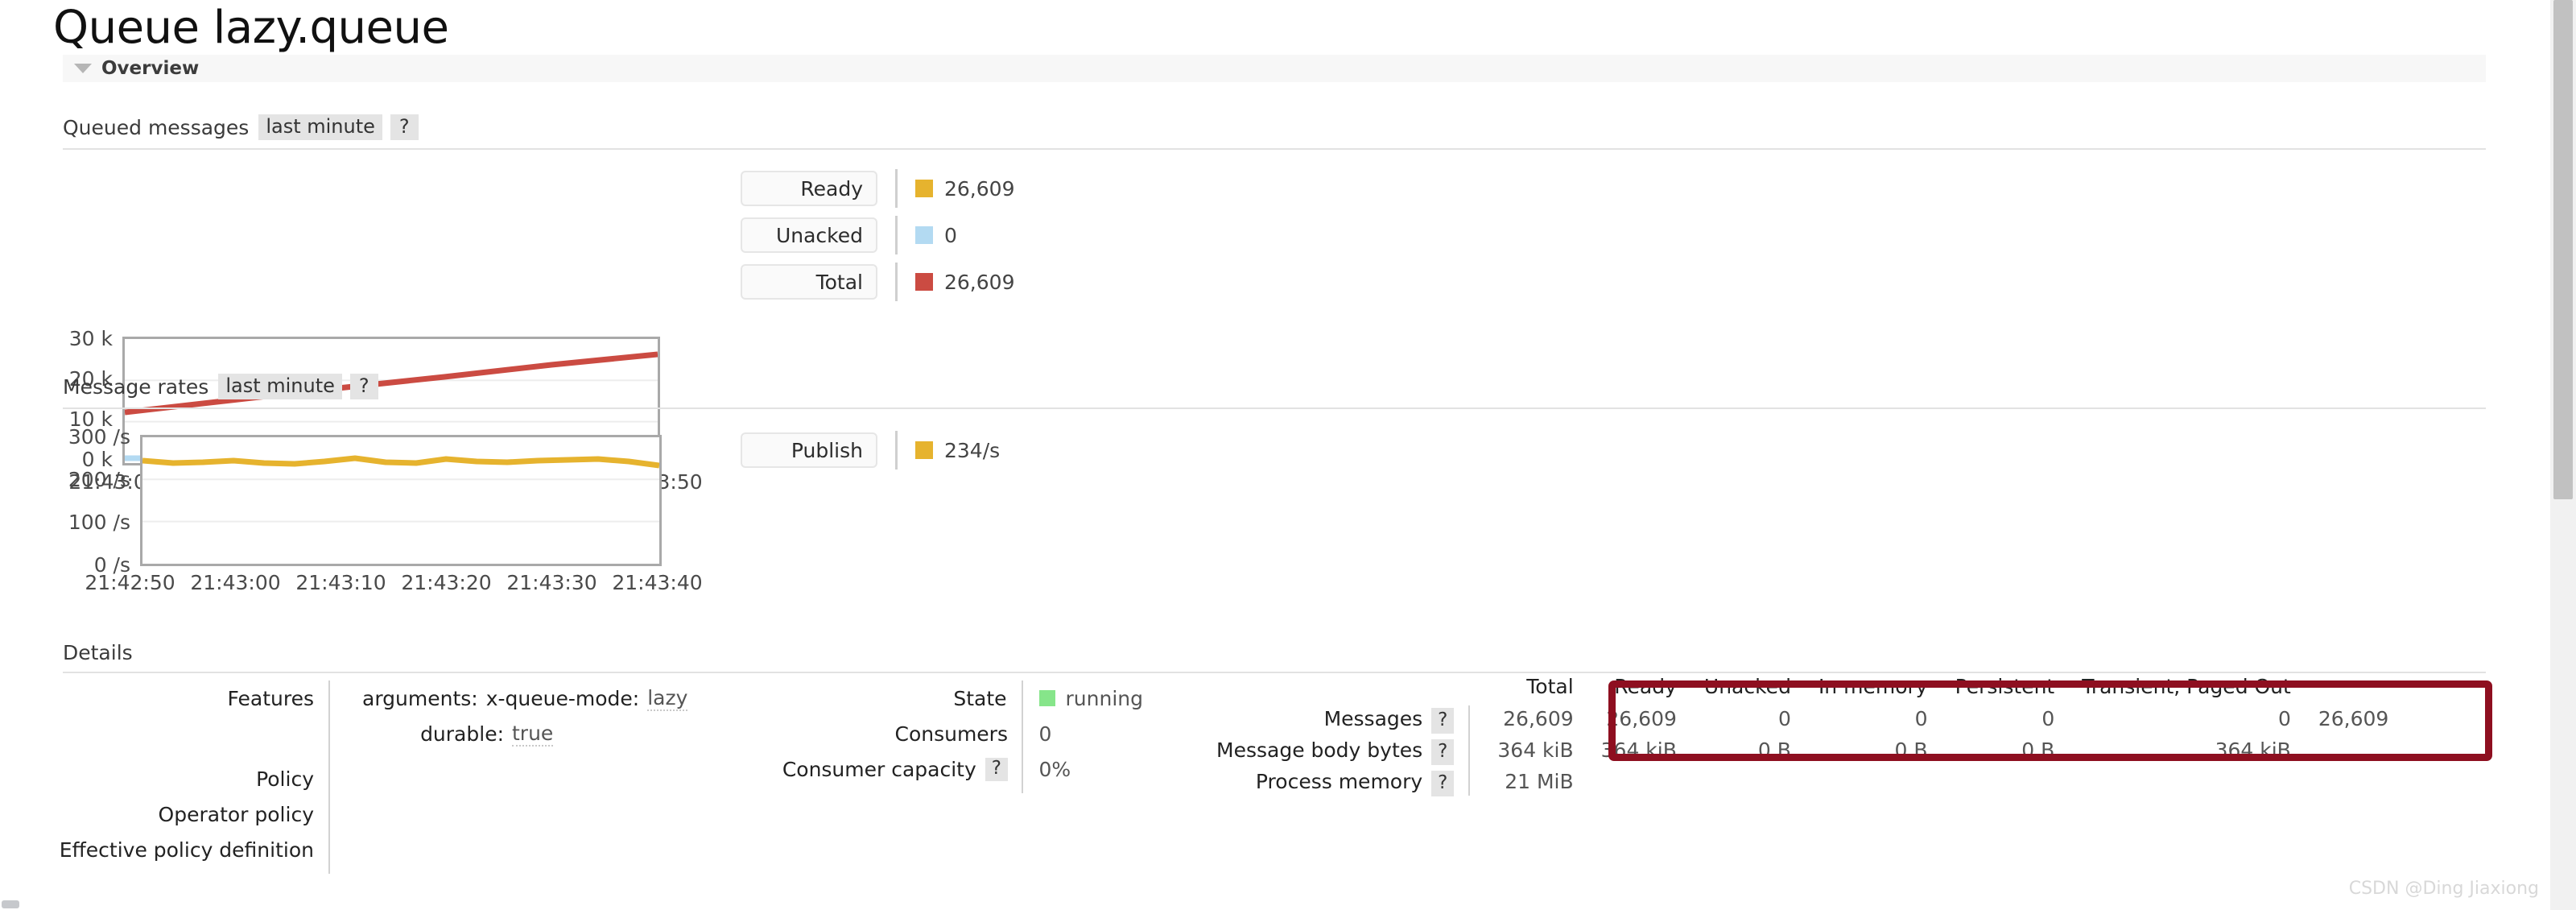 This screenshot has height=910, width=2576. What do you see at coordinates (320, 127) in the screenshot?
I see `queued-messages-period-chip: last minute` at bounding box center [320, 127].